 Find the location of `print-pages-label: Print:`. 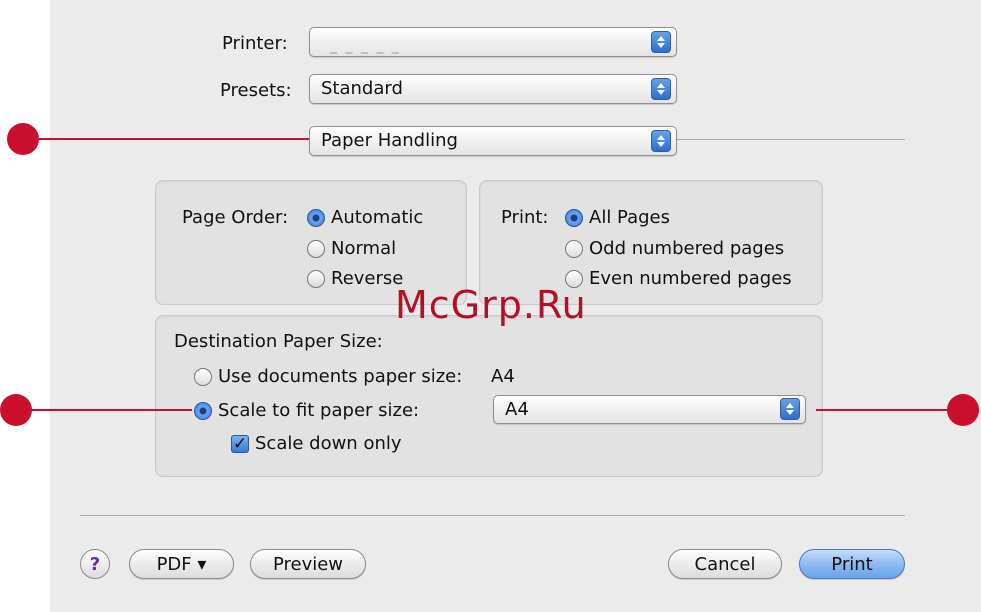

print-pages-label: Print: is located at coordinates (525, 217).